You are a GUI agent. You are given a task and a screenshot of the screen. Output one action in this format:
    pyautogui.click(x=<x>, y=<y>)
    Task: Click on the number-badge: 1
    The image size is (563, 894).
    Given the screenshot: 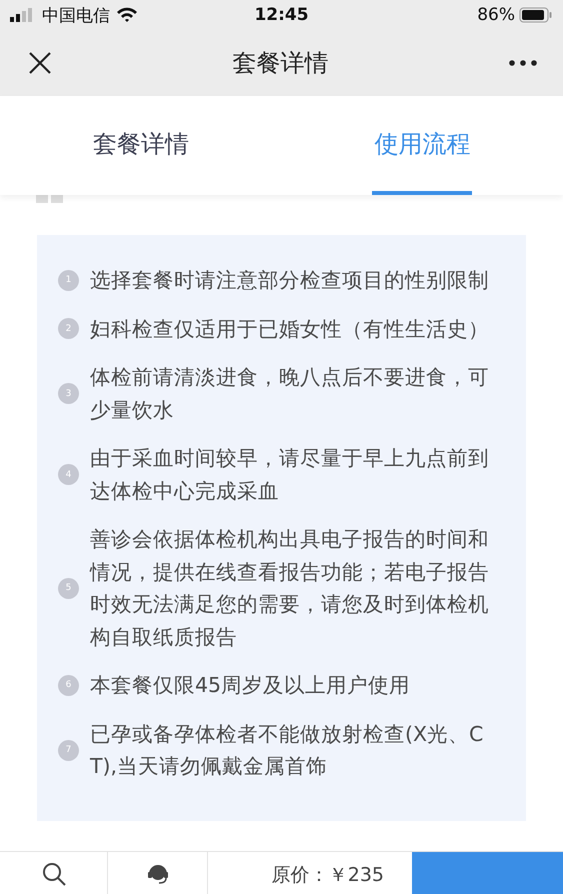 What is the action you would take?
    pyautogui.click(x=68, y=280)
    